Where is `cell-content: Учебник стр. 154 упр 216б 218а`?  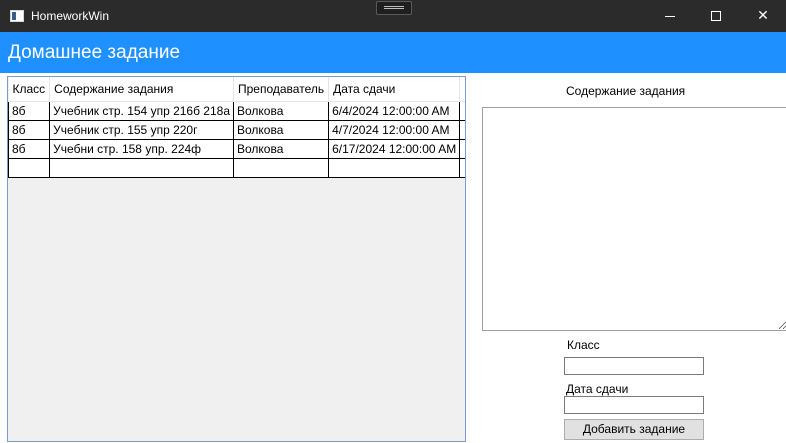 cell-content: Учебник стр. 154 упр 216б 218а is located at coordinates (141, 110).